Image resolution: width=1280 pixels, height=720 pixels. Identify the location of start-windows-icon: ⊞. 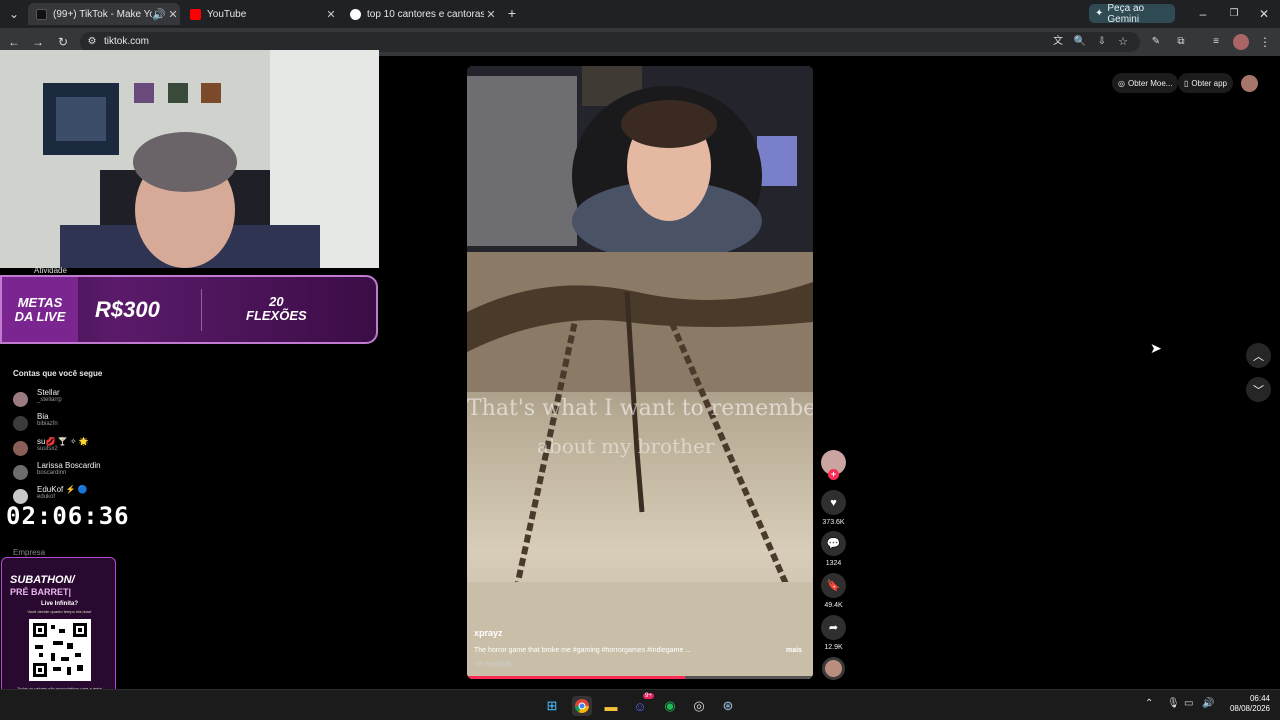
(552, 706).